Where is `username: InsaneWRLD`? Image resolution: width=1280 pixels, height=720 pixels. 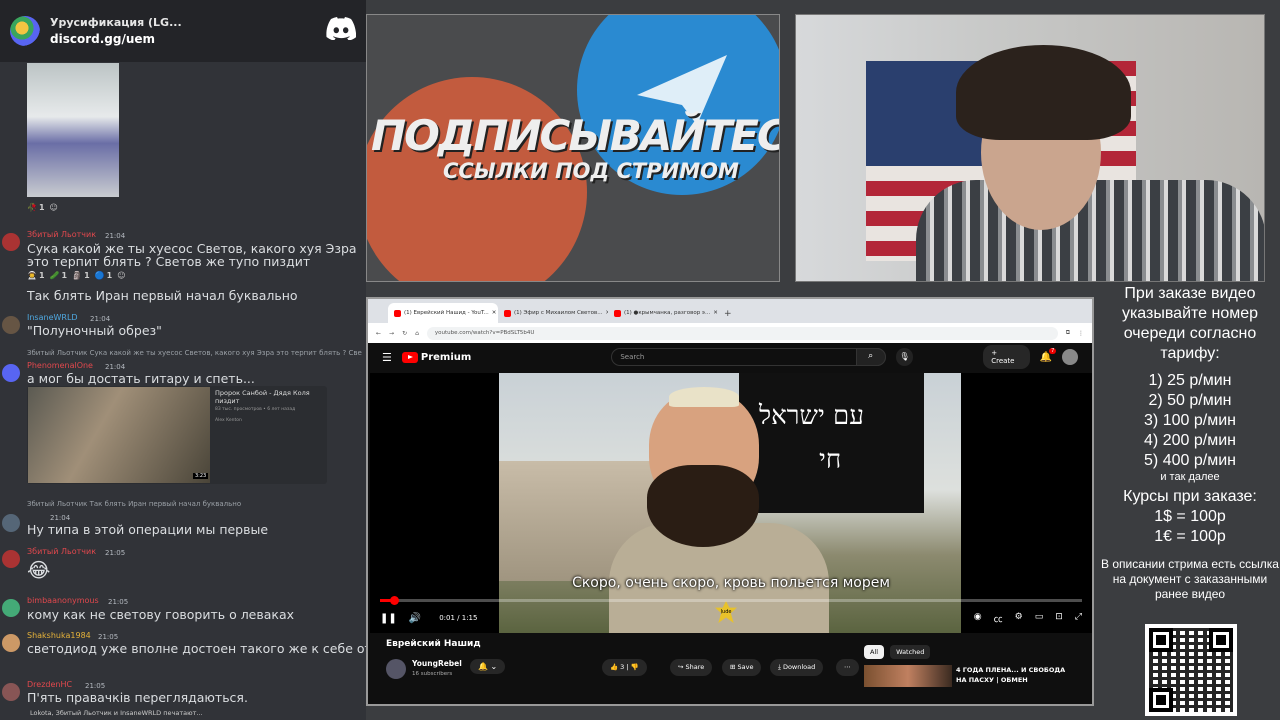 username: InsaneWRLD is located at coordinates (52, 317).